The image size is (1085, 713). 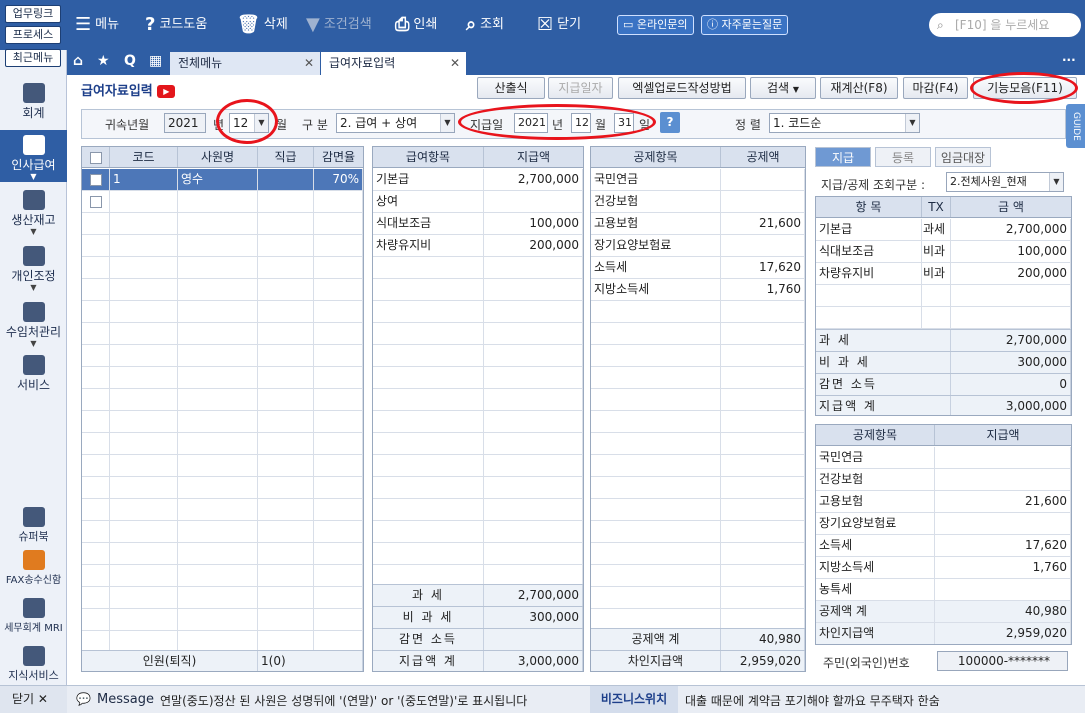 I want to click on table-row: 기본급 2,700,000, so click(x=478, y=180).